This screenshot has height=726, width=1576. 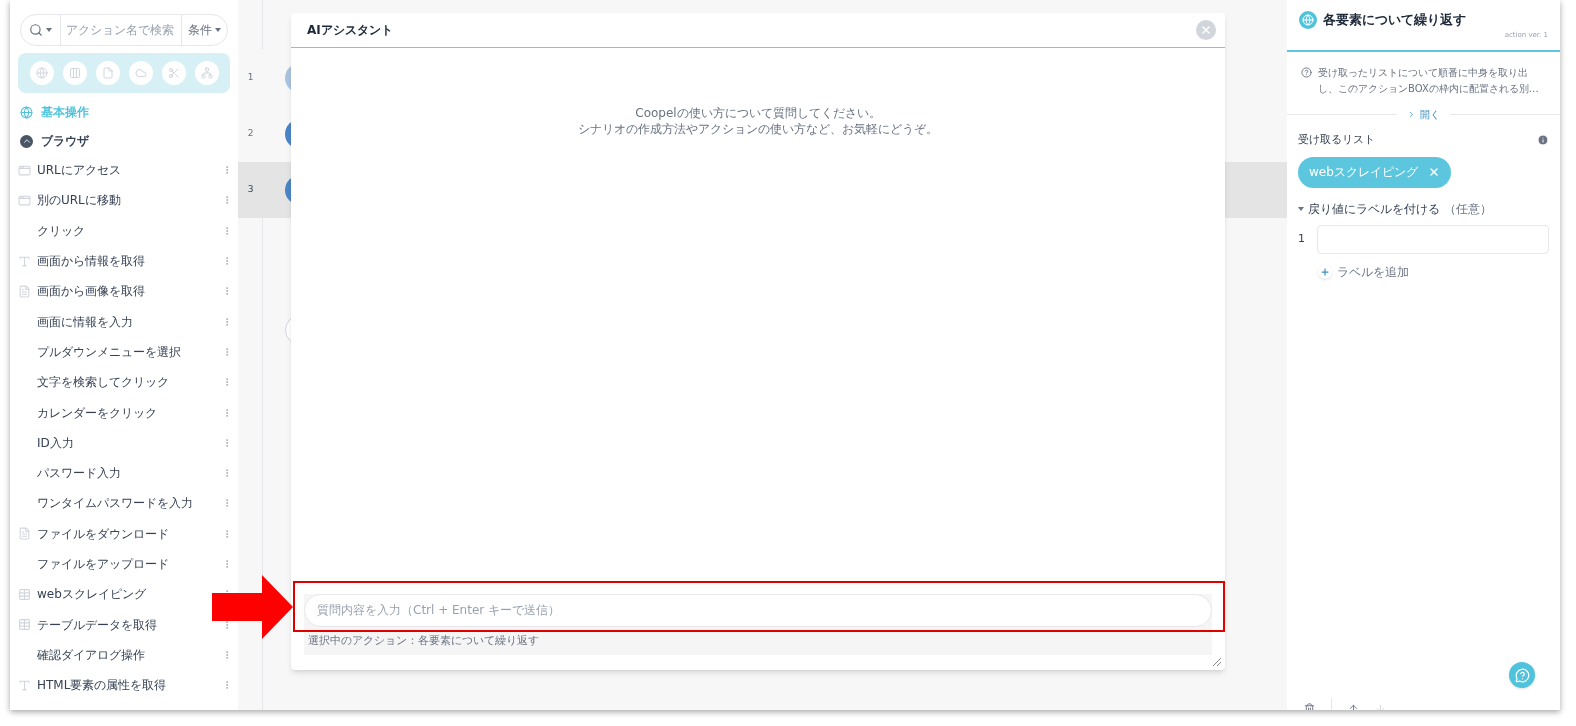 What do you see at coordinates (1217, 662) in the screenshot?
I see `resize-grip-icon` at bounding box center [1217, 662].